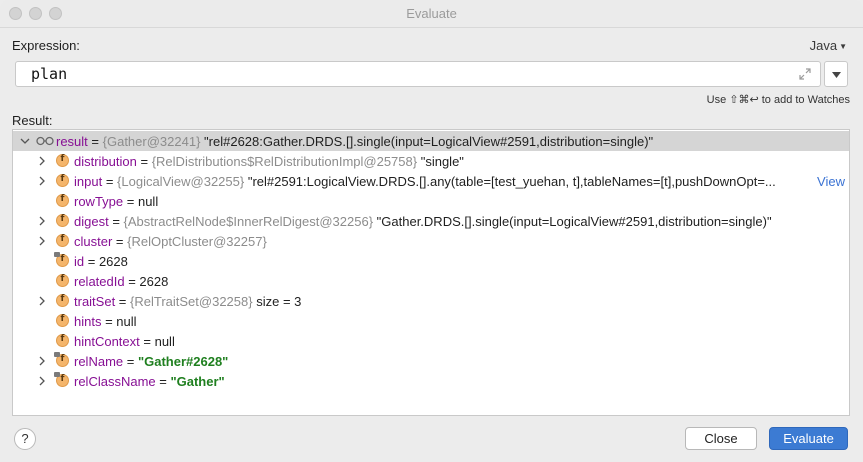 This screenshot has width=863, height=462. What do you see at coordinates (279, 301) in the screenshot?
I see `tree-node-value: size = 3` at bounding box center [279, 301].